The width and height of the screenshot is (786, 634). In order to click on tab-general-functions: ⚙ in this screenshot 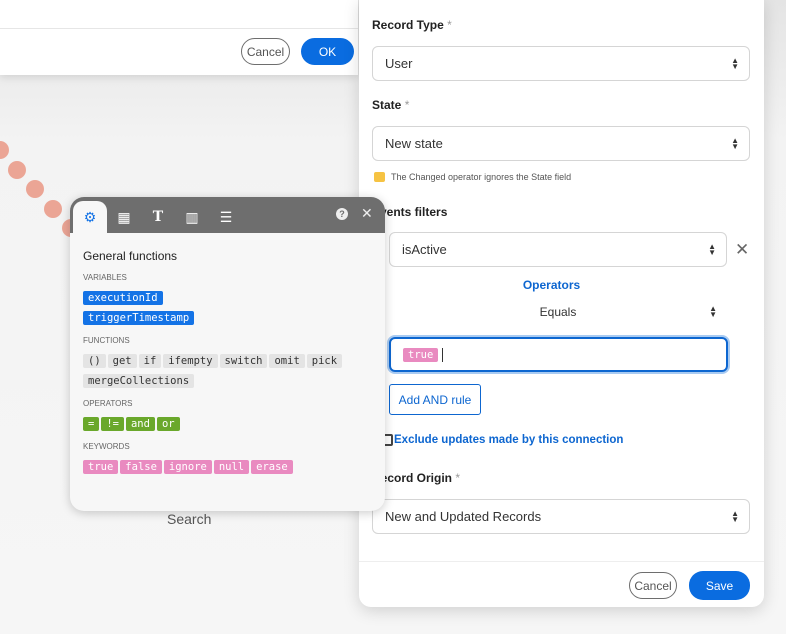, I will do `click(90, 217)`.